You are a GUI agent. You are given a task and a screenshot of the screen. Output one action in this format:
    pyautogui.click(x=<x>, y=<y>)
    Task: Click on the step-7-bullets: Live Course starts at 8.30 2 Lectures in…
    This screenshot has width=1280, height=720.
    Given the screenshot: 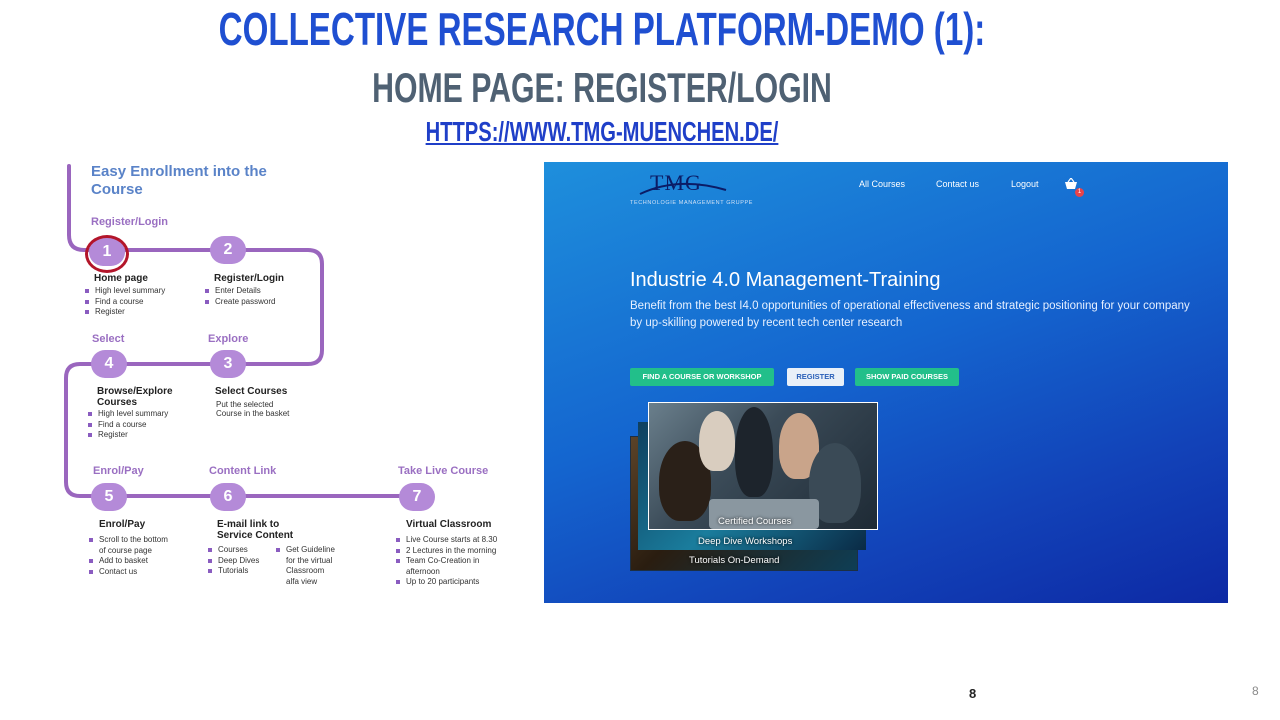 What is the action you would take?
    pyautogui.click(x=446, y=561)
    